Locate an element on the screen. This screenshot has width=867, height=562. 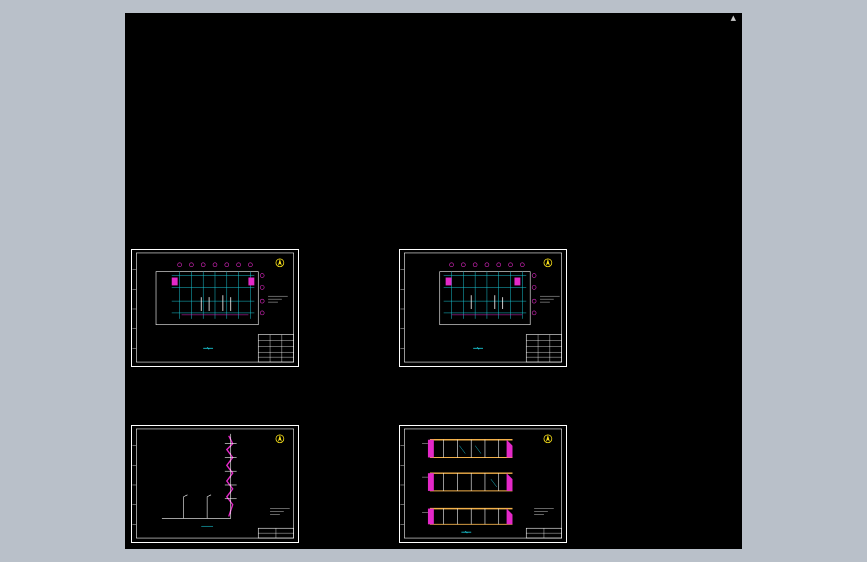
drawing-sheet-elevations is located at coordinates (483, 484).